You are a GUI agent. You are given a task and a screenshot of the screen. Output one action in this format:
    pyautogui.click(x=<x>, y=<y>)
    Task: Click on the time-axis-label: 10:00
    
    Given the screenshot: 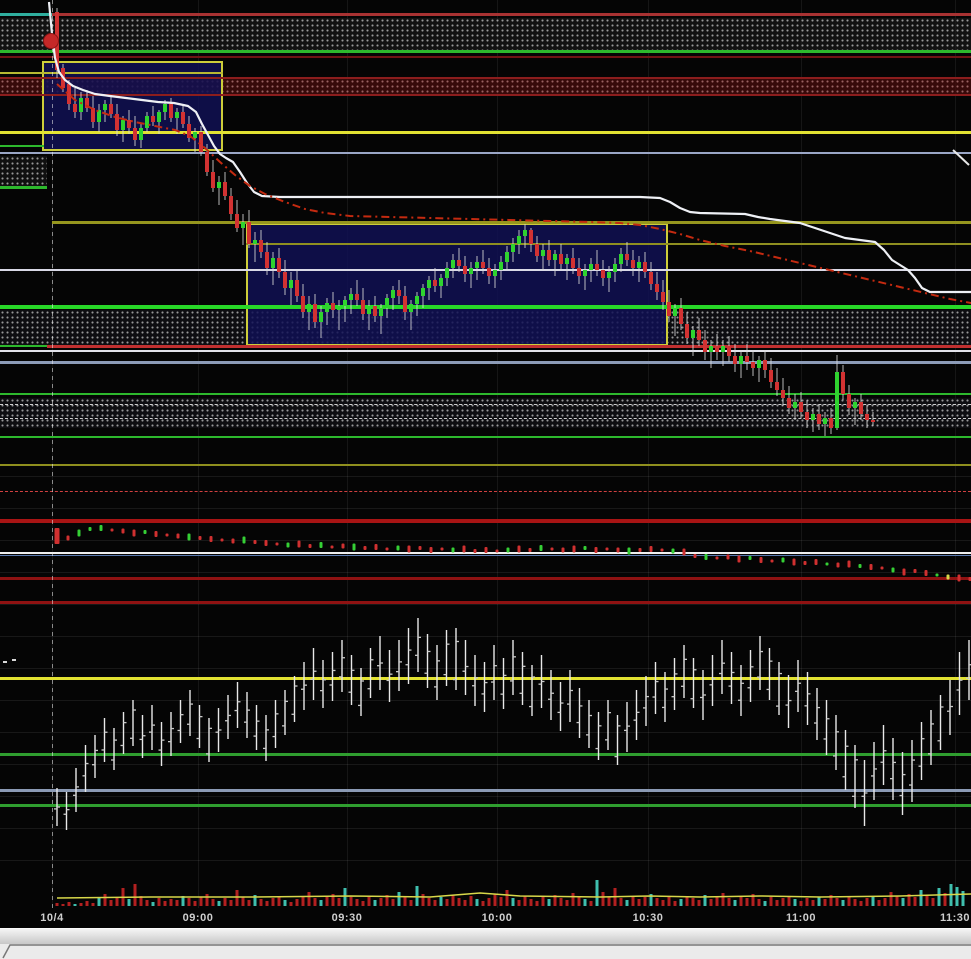 What is the action you would take?
    pyautogui.click(x=497, y=918)
    